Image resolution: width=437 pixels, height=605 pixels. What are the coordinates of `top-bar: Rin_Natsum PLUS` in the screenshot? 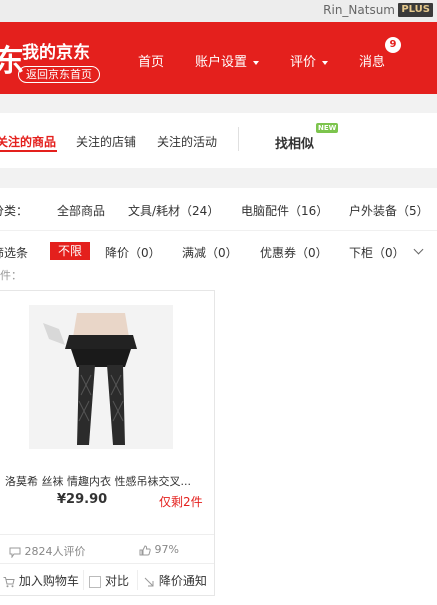 It's located at (218, 11).